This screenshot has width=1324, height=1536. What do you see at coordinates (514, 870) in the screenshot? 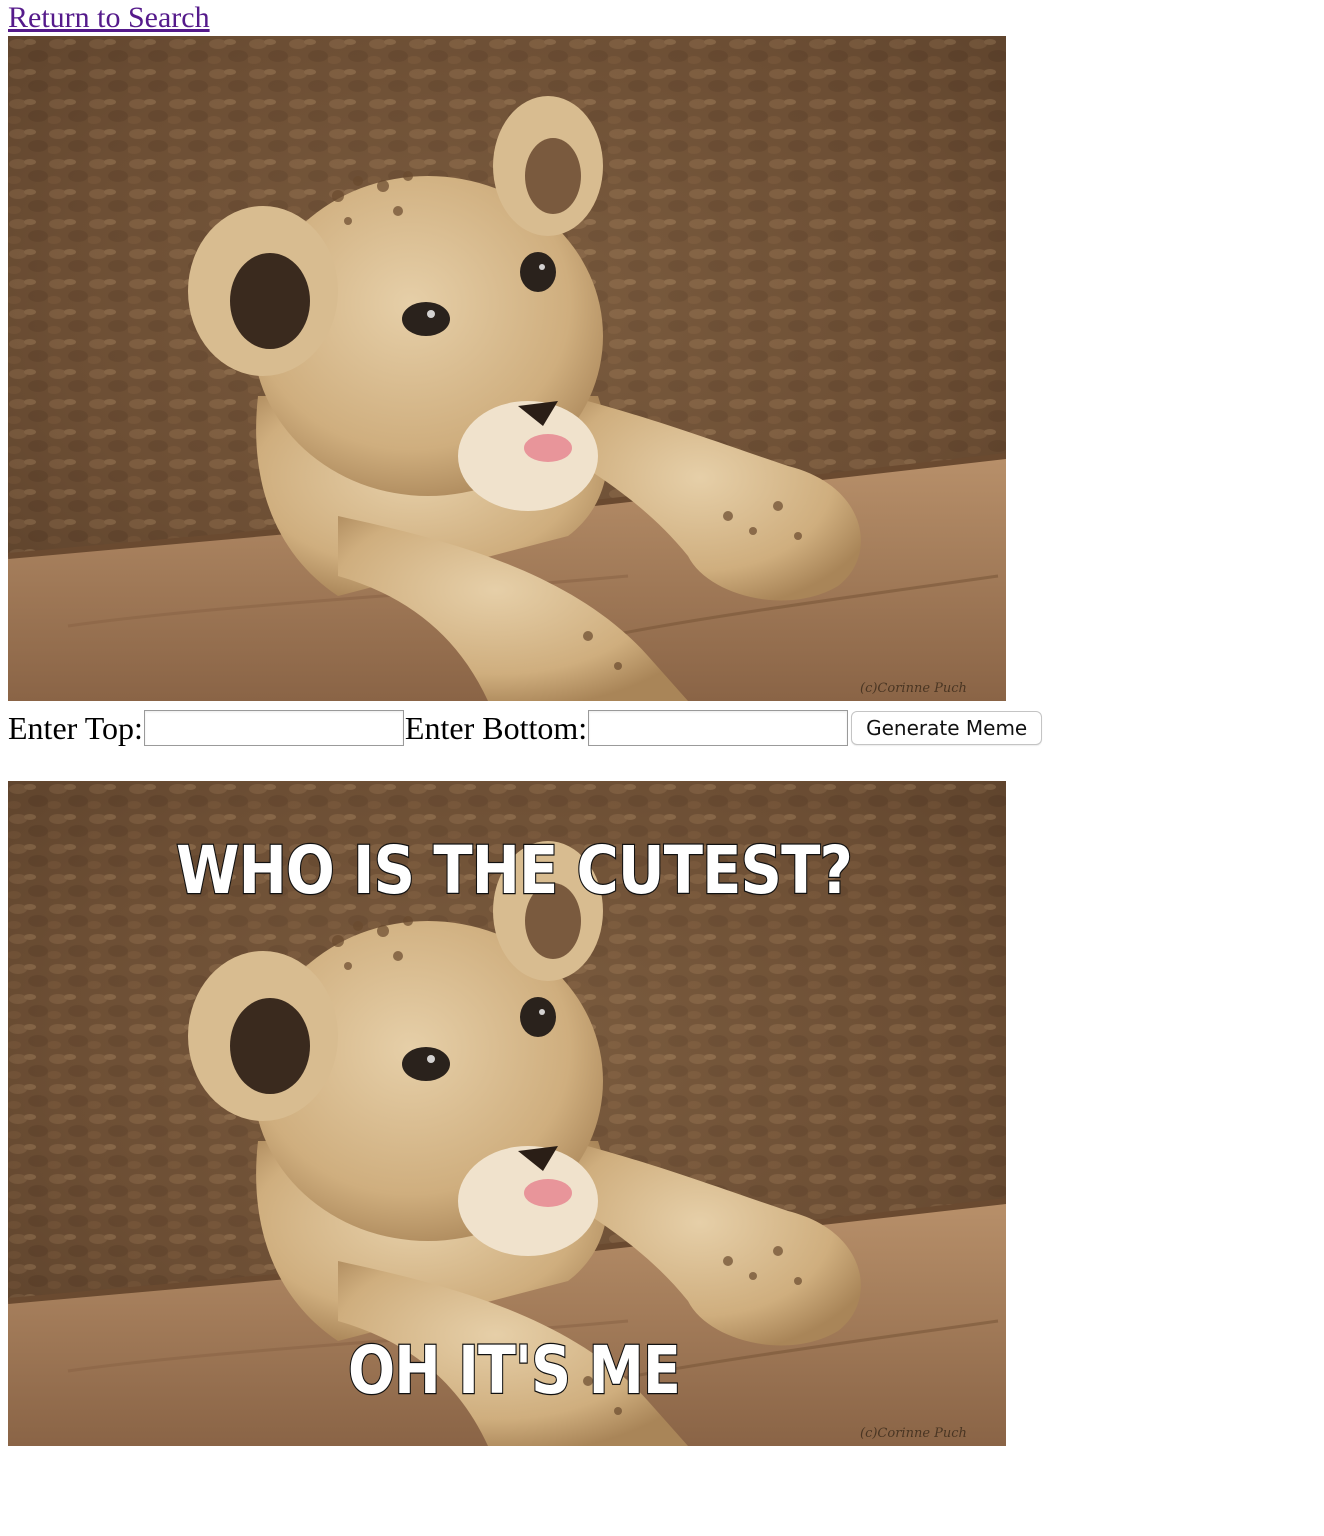
I see `meme-top-text: WHO IS THE CUTEST?` at bounding box center [514, 870].